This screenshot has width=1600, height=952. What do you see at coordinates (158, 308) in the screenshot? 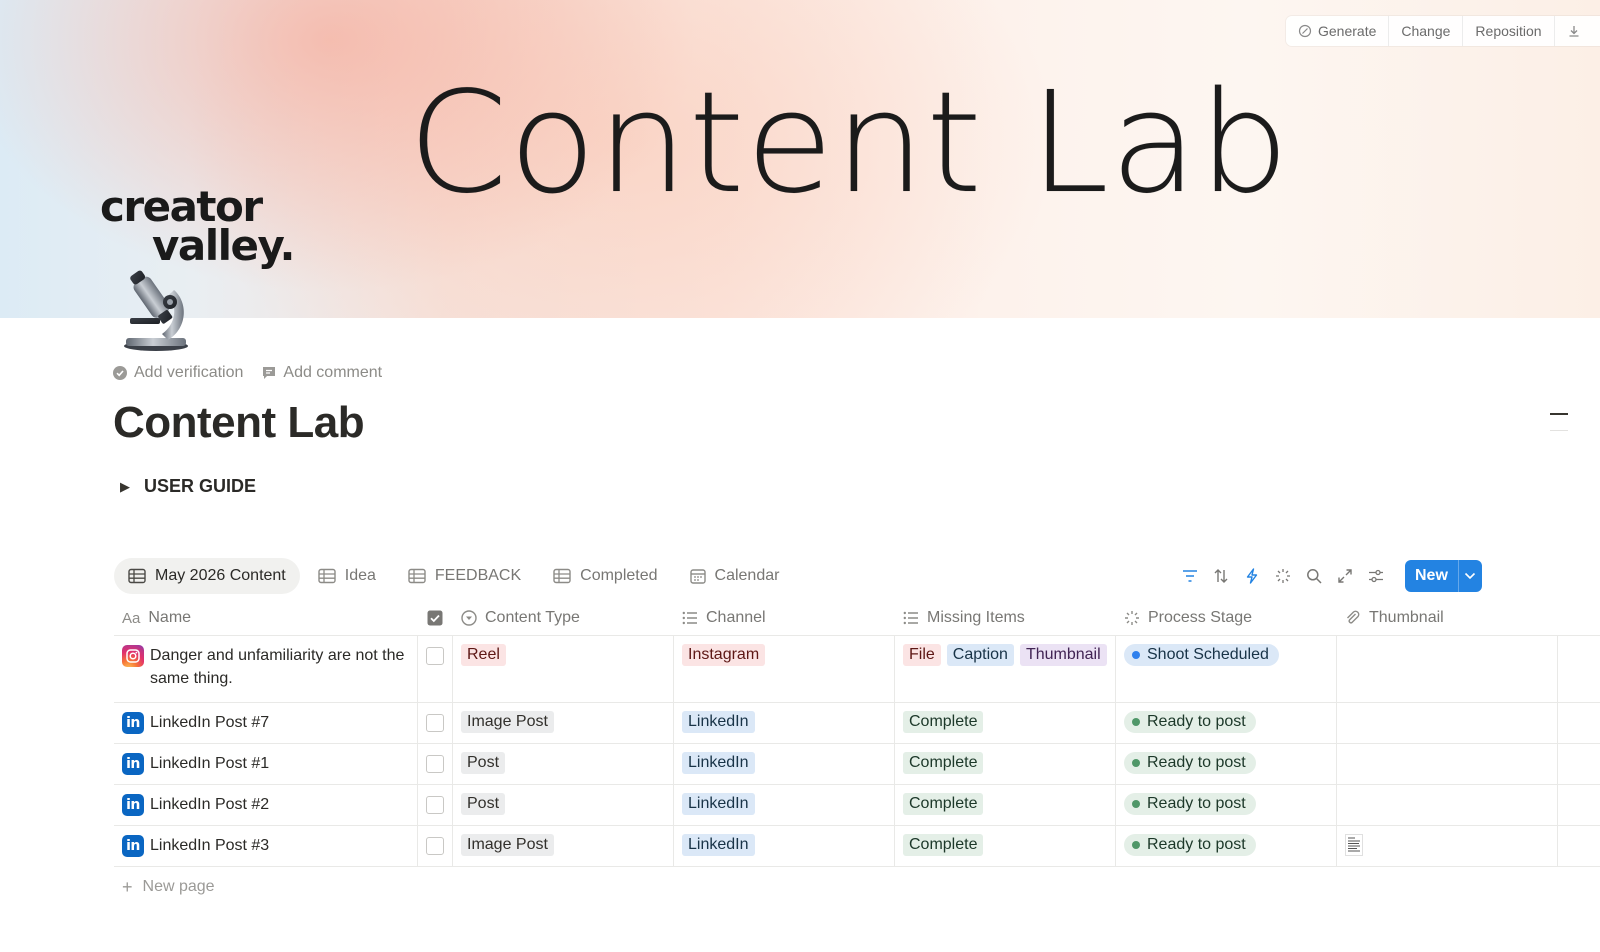
I see `microscope-icon` at bounding box center [158, 308].